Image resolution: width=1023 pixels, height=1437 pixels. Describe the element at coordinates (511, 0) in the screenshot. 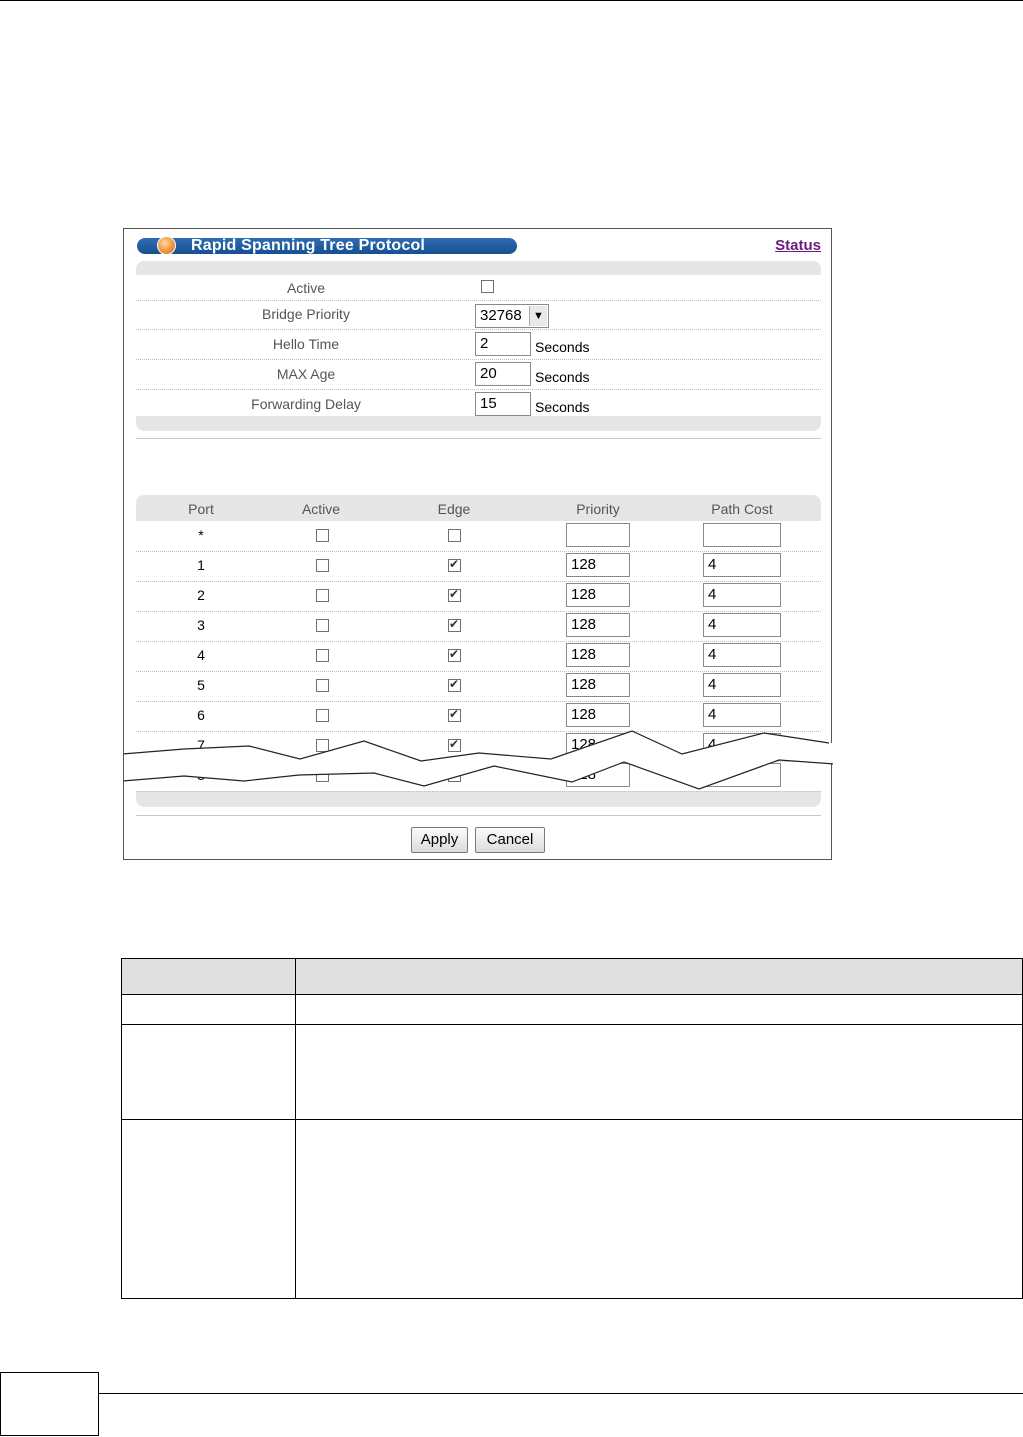

I see `page-top-rule` at that location.